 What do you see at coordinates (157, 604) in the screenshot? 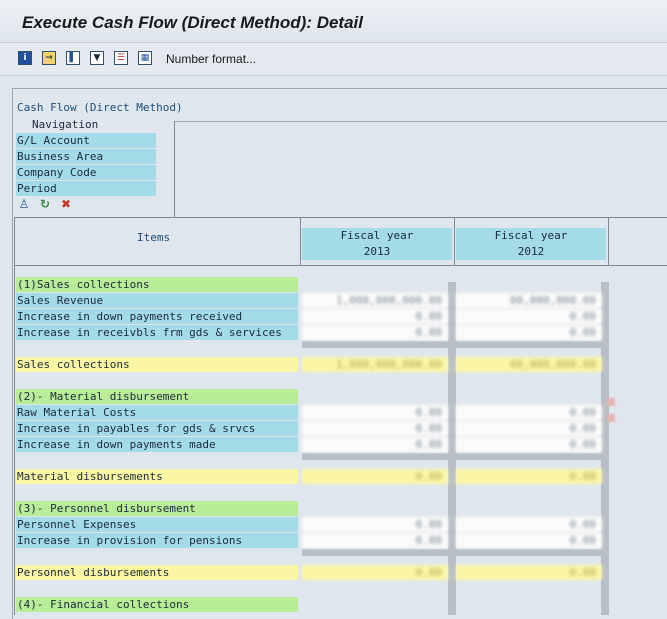
I see `group-heading: (4)- Financial collections` at bounding box center [157, 604].